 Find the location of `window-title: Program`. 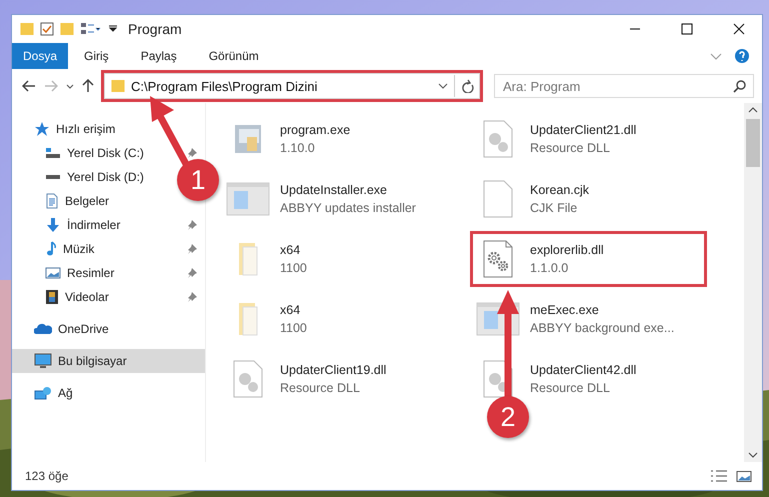

window-title: Program is located at coordinates (155, 29).